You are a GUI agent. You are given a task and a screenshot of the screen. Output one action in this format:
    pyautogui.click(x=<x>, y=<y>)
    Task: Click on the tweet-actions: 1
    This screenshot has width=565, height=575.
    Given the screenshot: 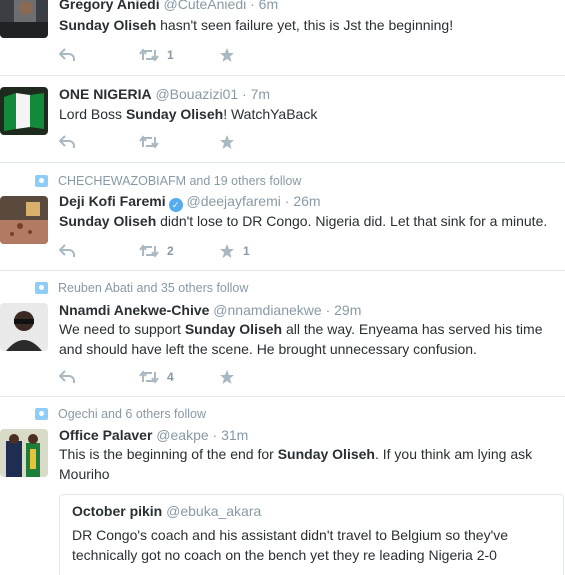 What is the action you would take?
    pyautogui.click(x=179, y=55)
    